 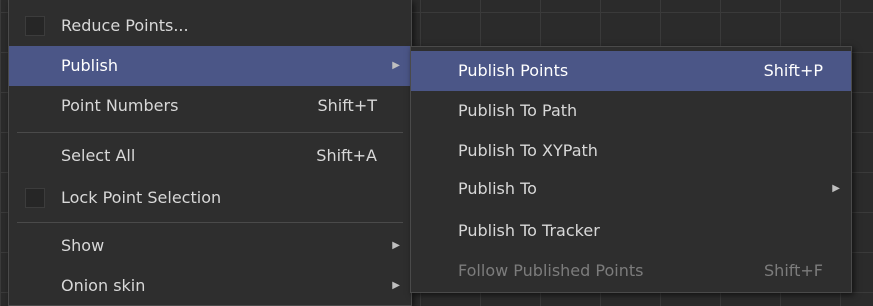 I want to click on menu-item-publish-to-tracker: Publish To Tracker, so click(x=631, y=231).